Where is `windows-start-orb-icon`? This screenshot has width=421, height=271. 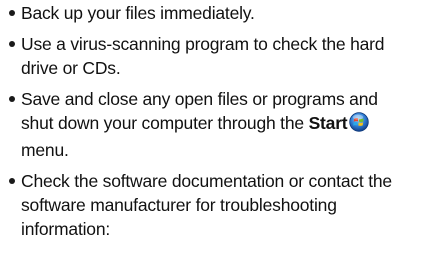
windows-start-orb-icon is located at coordinates (359, 125).